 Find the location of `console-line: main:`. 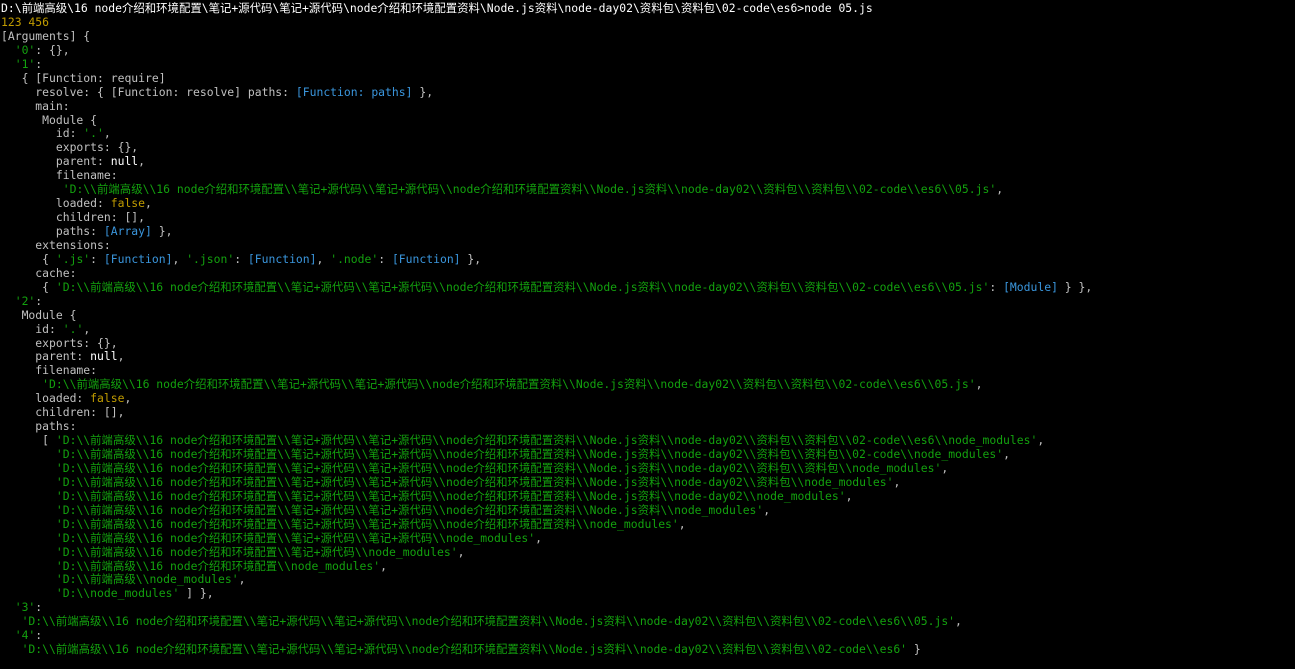

console-line: main: is located at coordinates (648, 107).